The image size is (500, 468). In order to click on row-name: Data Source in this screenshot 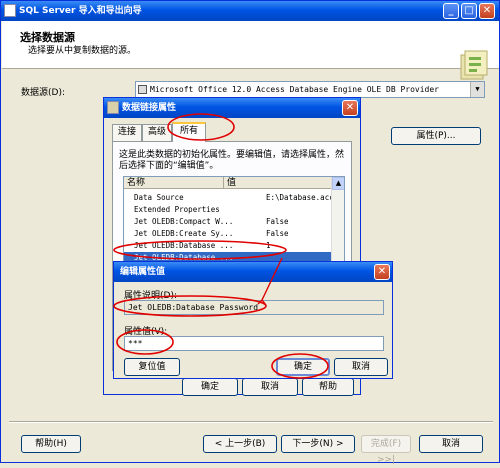, I will do `click(159, 197)`.